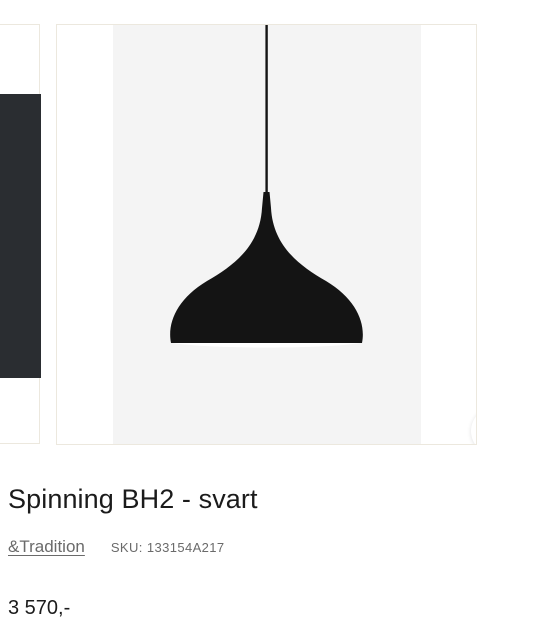 This screenshot has width=536, height=619. What do you see at coordinates (126, 547) in the screenshot?
I see `sku-label: SKU:` at bounding box center [126, 547].